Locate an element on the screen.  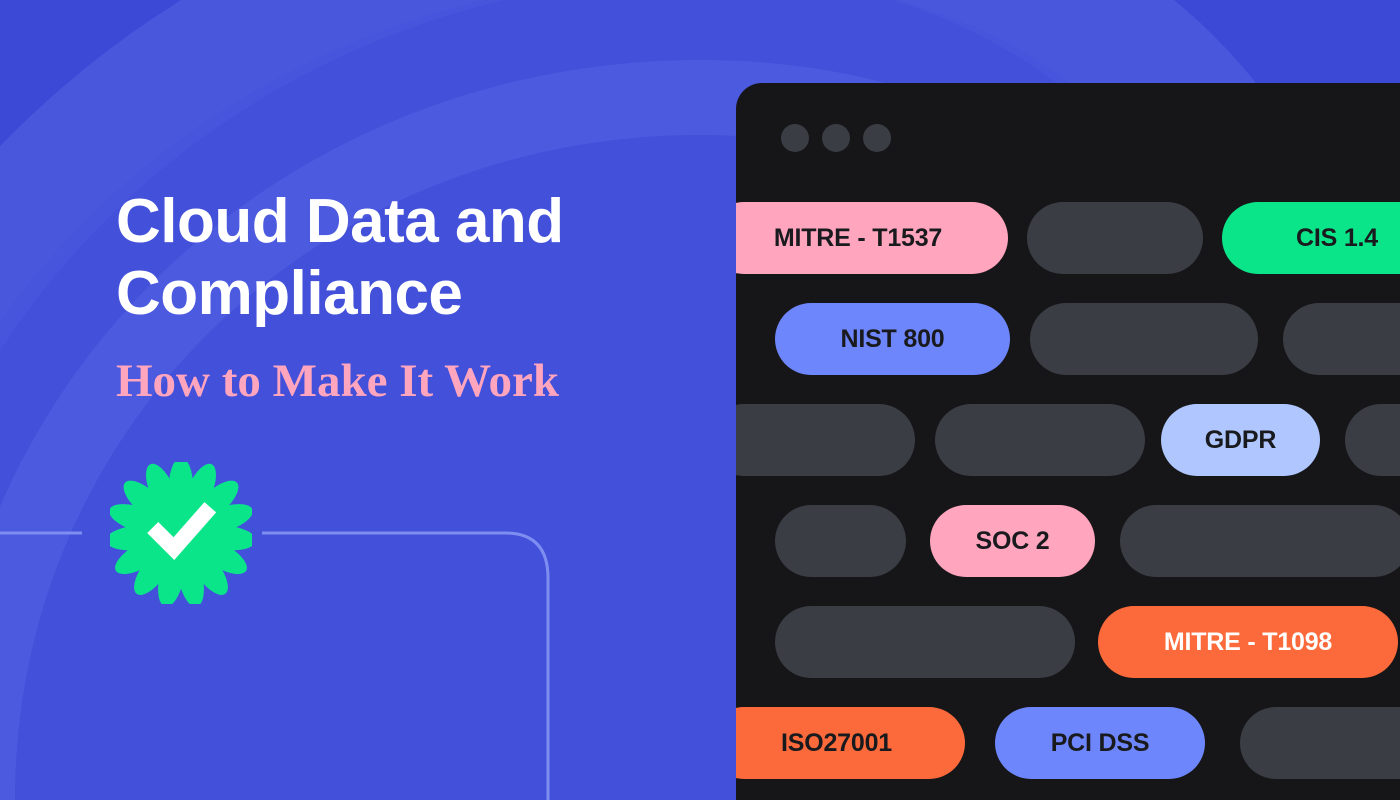
window-dot-1-icon is located at coordinates (795, 138).